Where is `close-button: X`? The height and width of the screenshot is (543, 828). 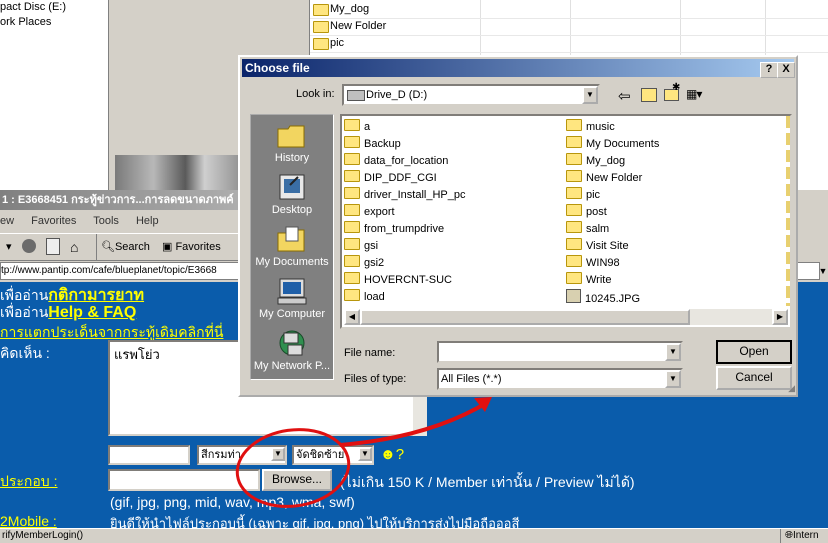
close-button: X is located at coordinates (786, 70).